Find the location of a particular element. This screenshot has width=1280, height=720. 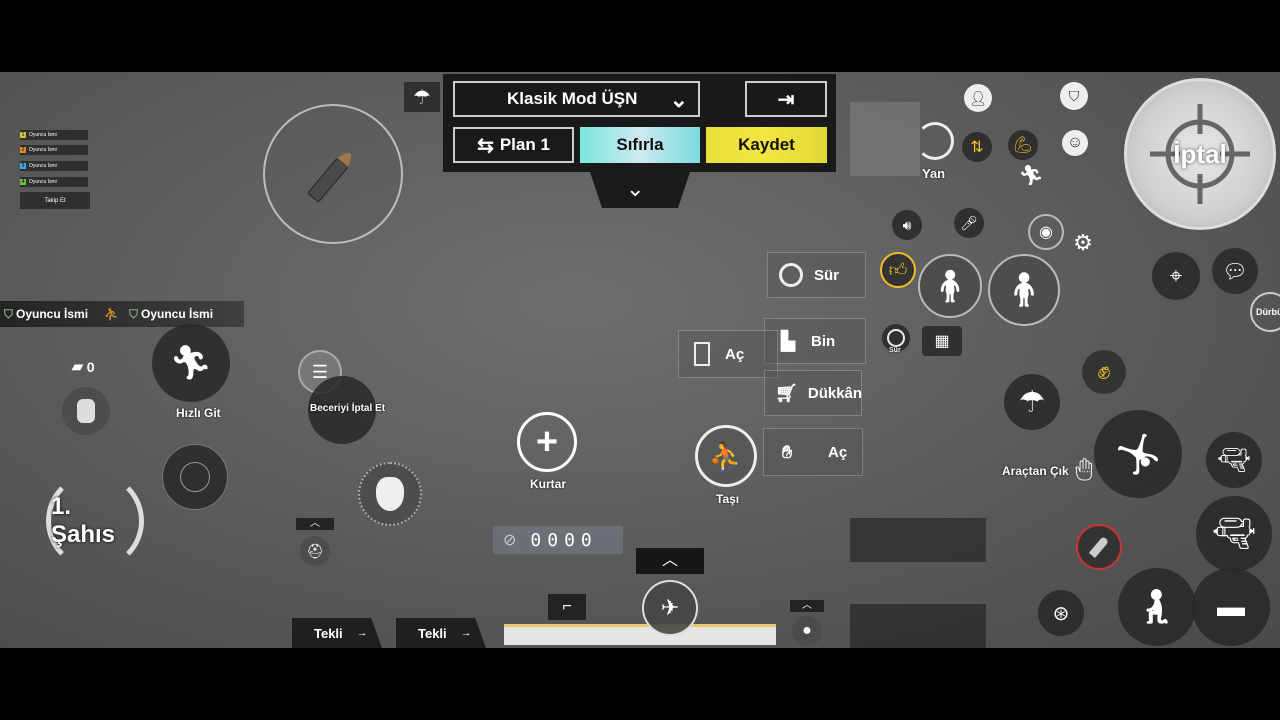

knockdown-icon: ⛹ is located at coordinates (111, 314).